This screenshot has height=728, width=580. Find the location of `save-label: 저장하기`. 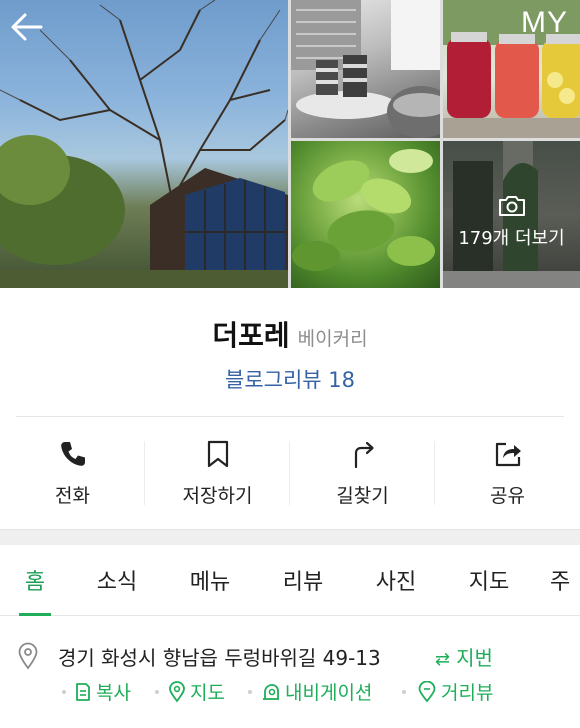

save-label: 저장하기 is located at coordinates (217, 496).